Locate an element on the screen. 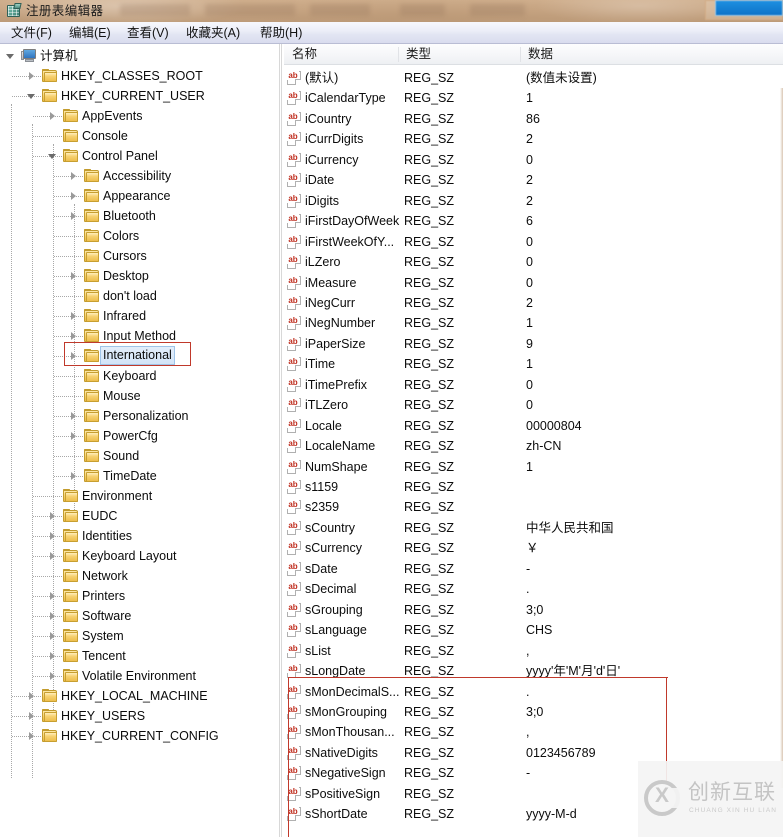  registry-value-row: ab iNegCurr REG_SZ 2 is located at coordinates (533, 303).